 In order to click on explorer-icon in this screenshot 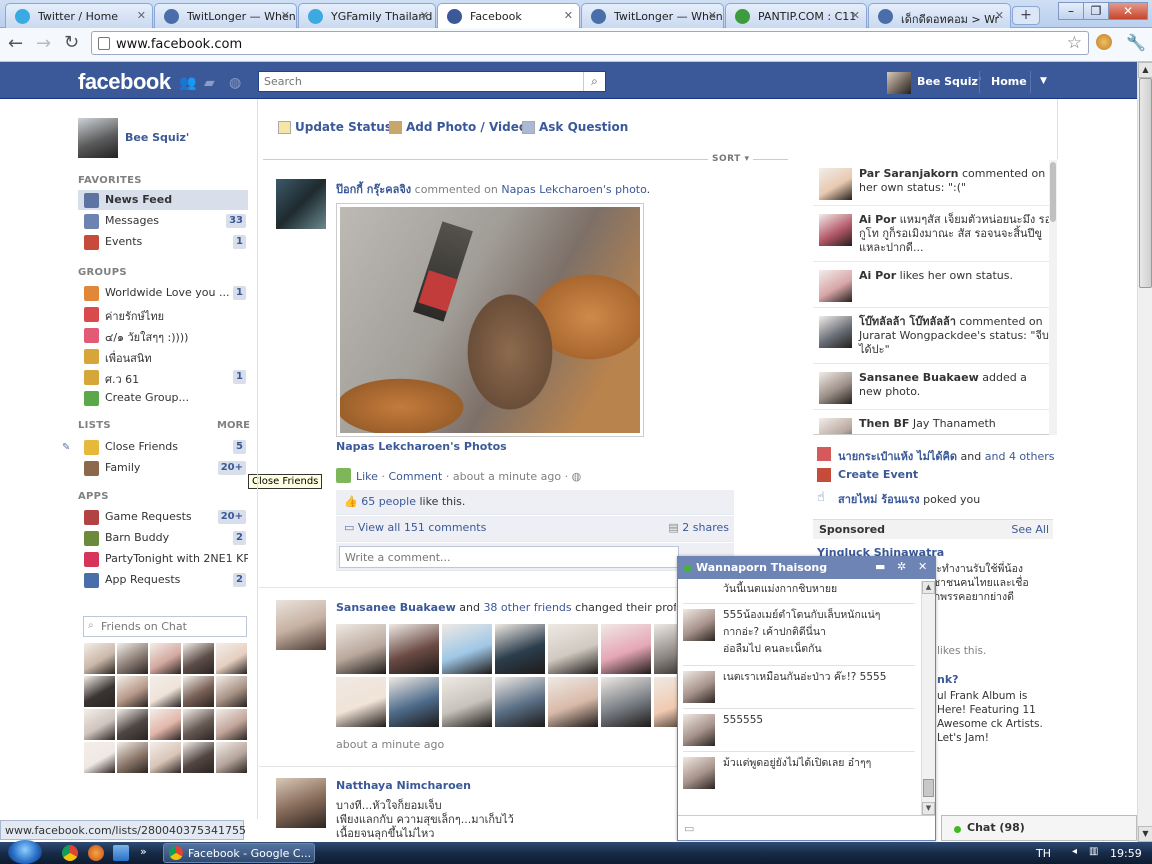, I will do `click(121, 853)`.